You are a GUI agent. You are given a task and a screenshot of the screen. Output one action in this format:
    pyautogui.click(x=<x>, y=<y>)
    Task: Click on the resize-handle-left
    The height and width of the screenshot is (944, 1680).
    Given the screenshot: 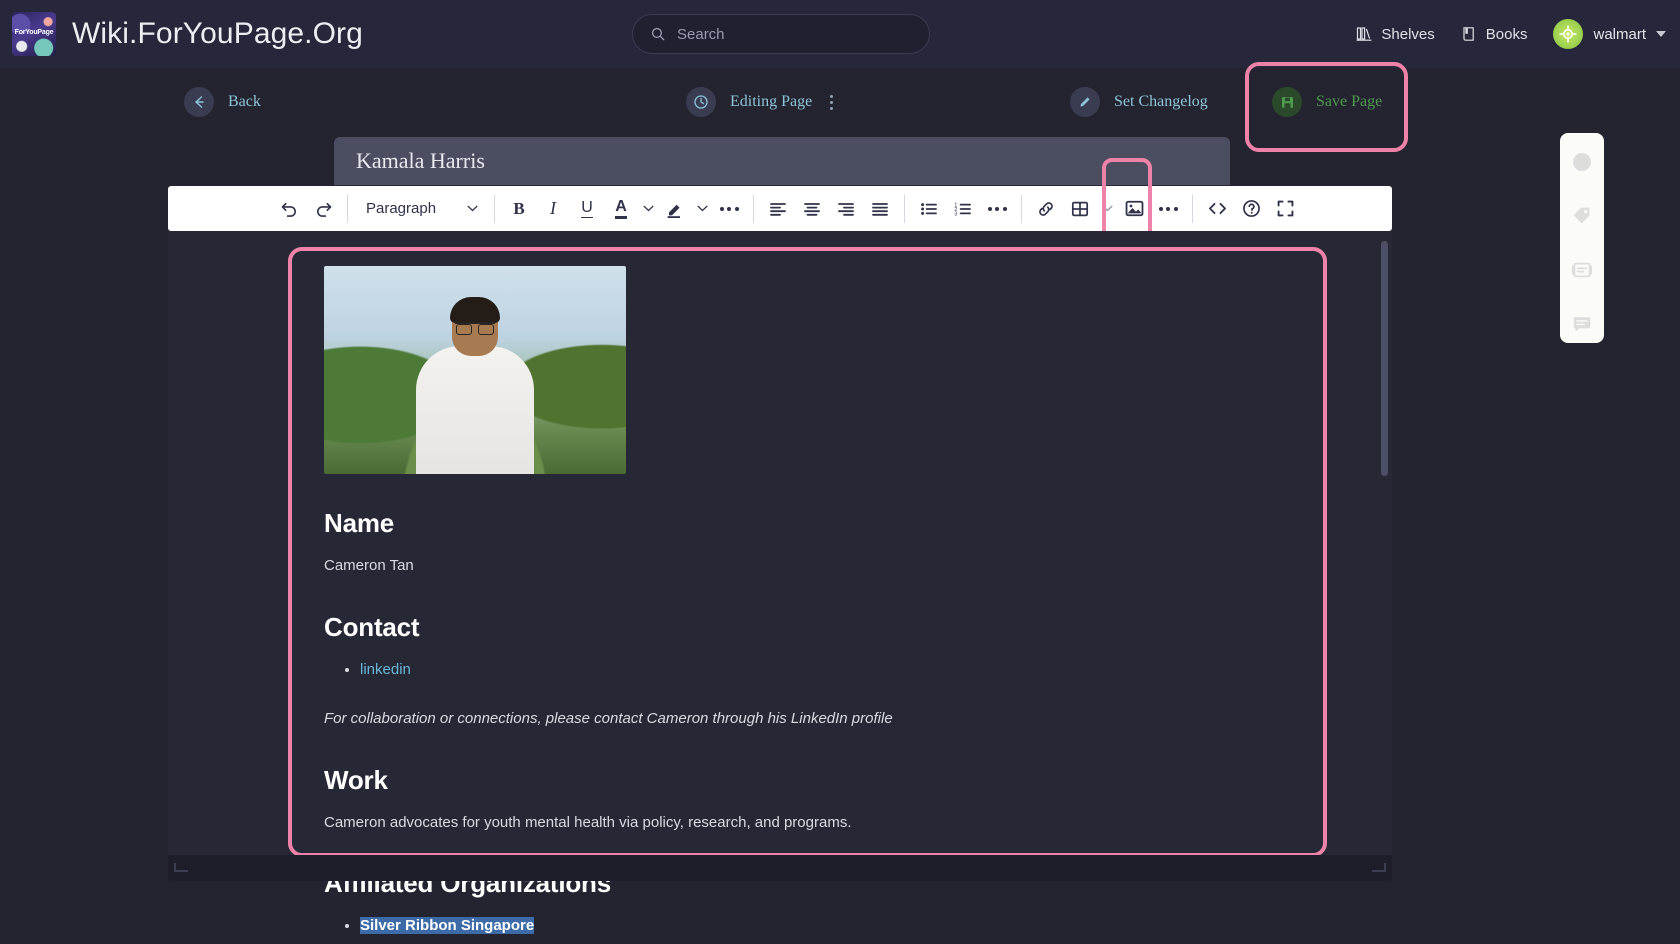 What is the action you would take?
    pyautogui.click(x=181, y=867)
    